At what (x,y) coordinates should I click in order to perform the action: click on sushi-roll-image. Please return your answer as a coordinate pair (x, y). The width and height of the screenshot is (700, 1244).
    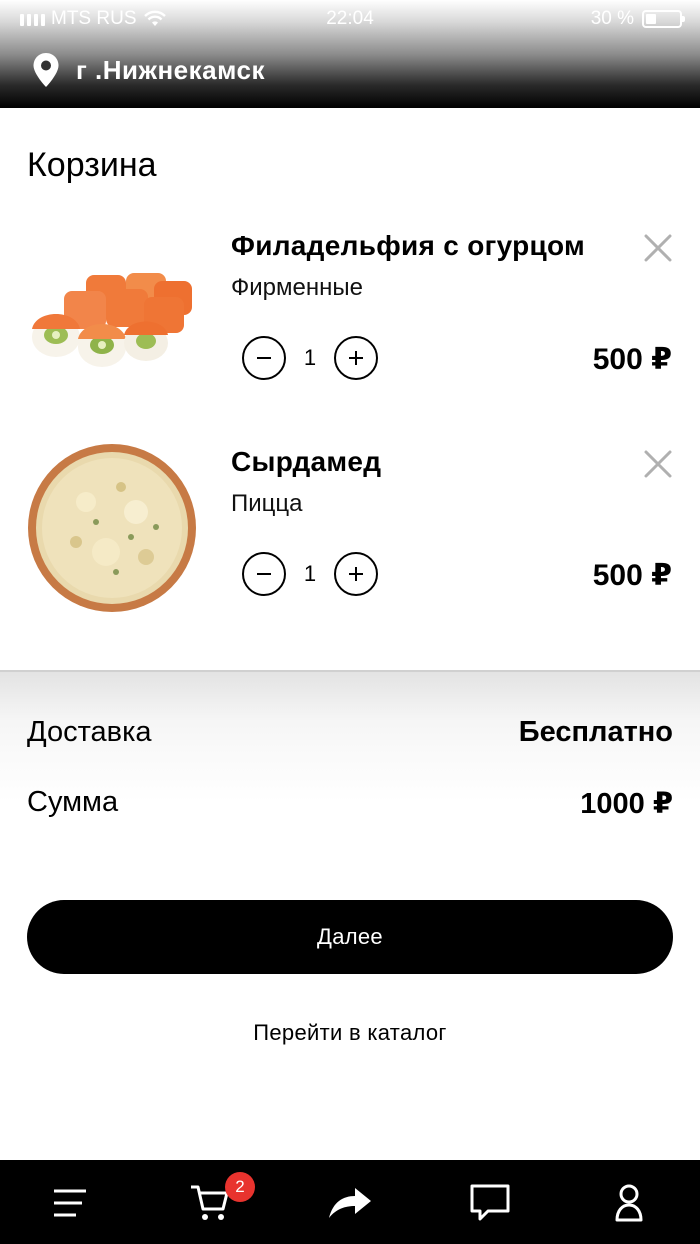
    Looking at the image, I should click on (112, 320).